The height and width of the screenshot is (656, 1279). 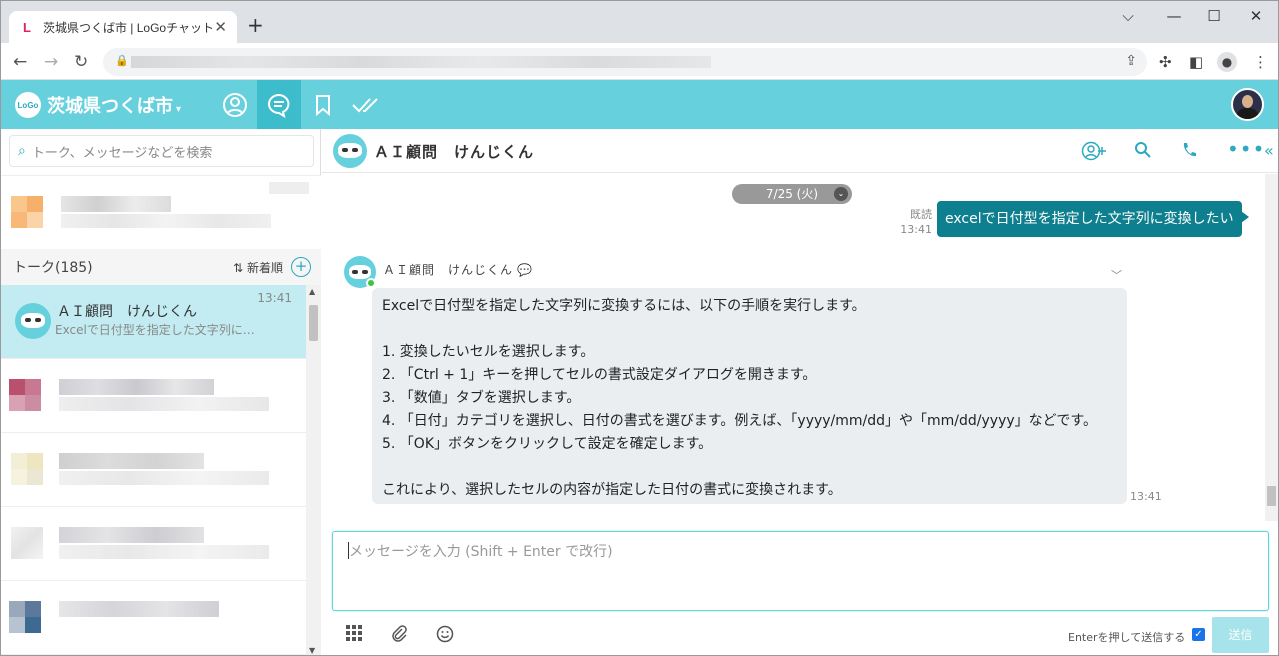 What do you see at coordinates (1093, 219) in the screenshot?
I see `my-message-bubble: excelで日付型を指定した文字列に変換したい` at bounding box center [1093, 219].